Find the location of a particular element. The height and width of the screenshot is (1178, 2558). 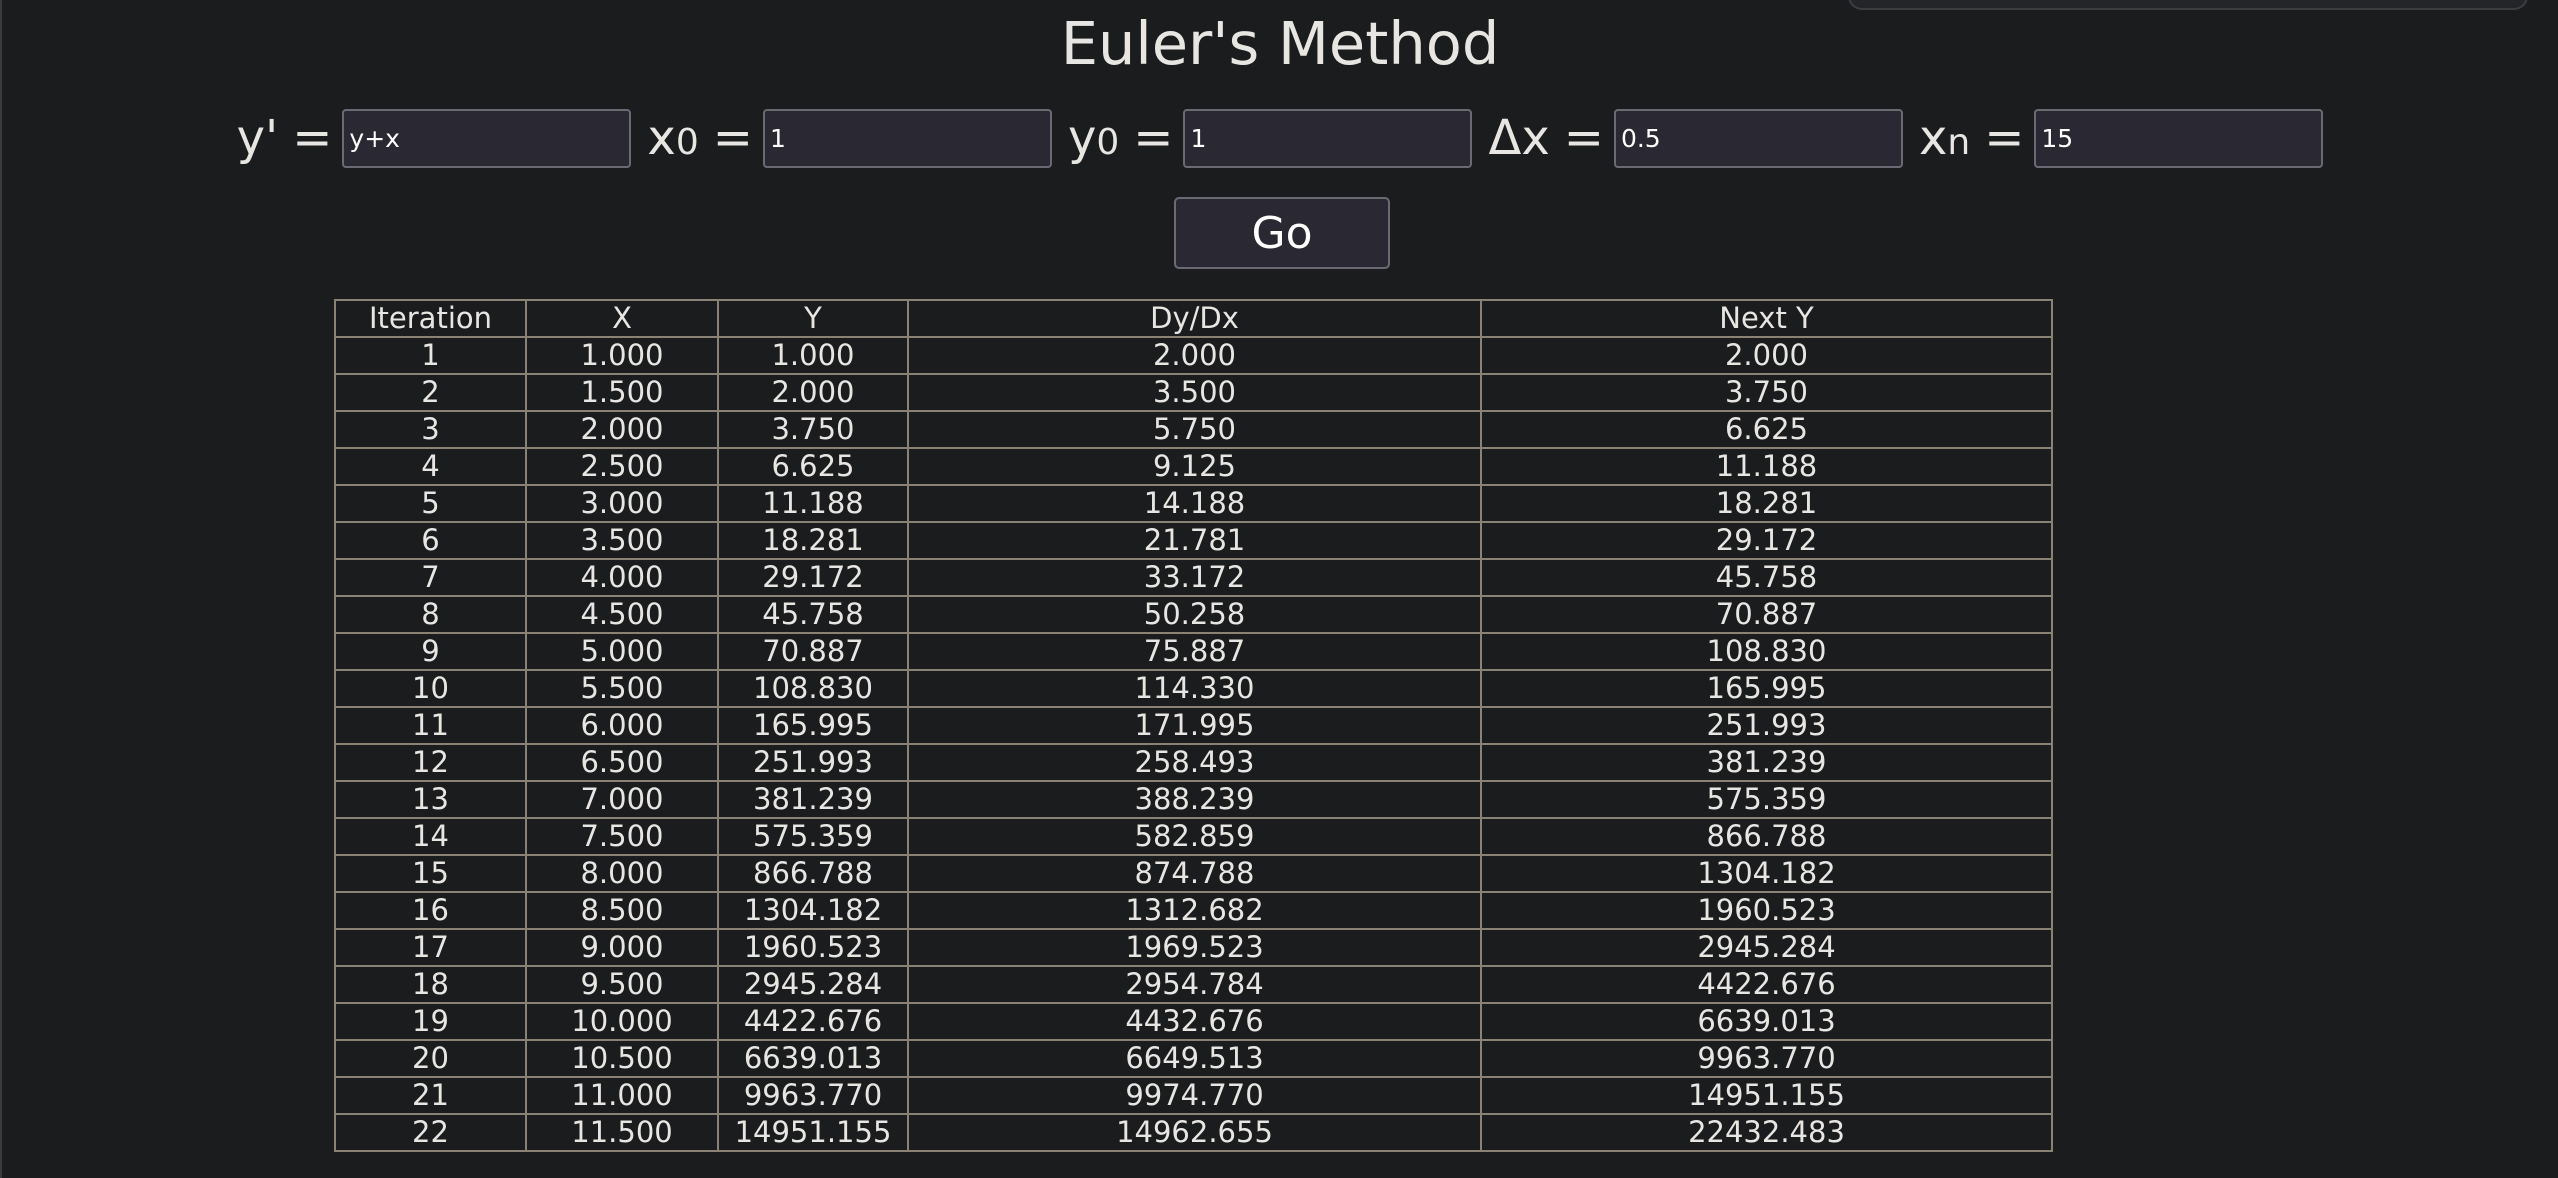

cell-dydx: 9.125 is located at coordinates (1194, 466).